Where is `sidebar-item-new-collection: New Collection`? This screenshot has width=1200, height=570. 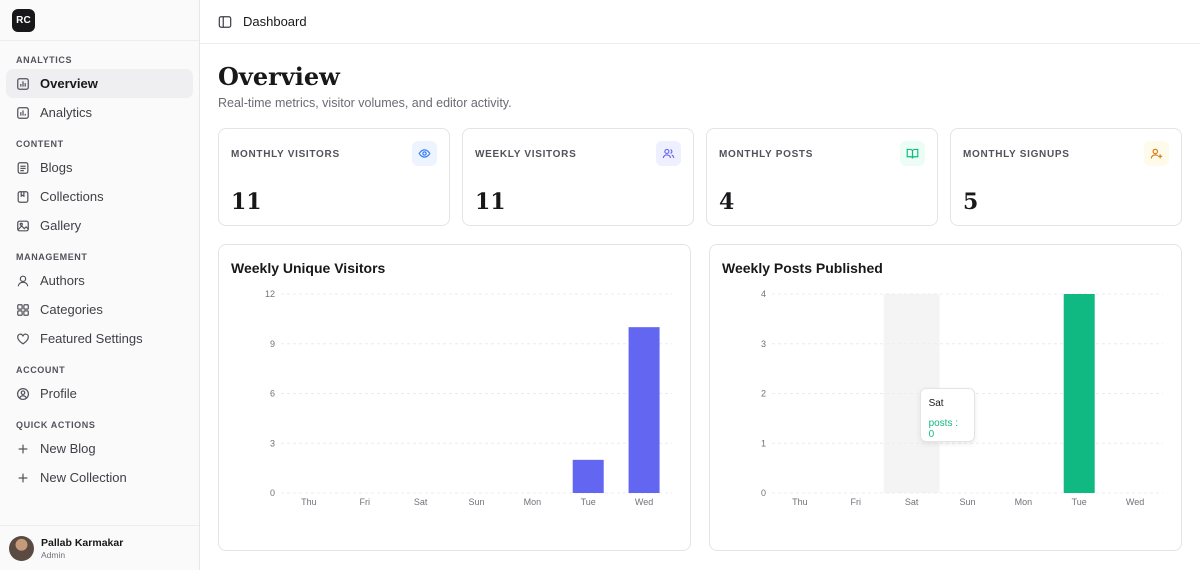
sidebar-item-new-collection: New Collection is located at coordinates (99, 477).